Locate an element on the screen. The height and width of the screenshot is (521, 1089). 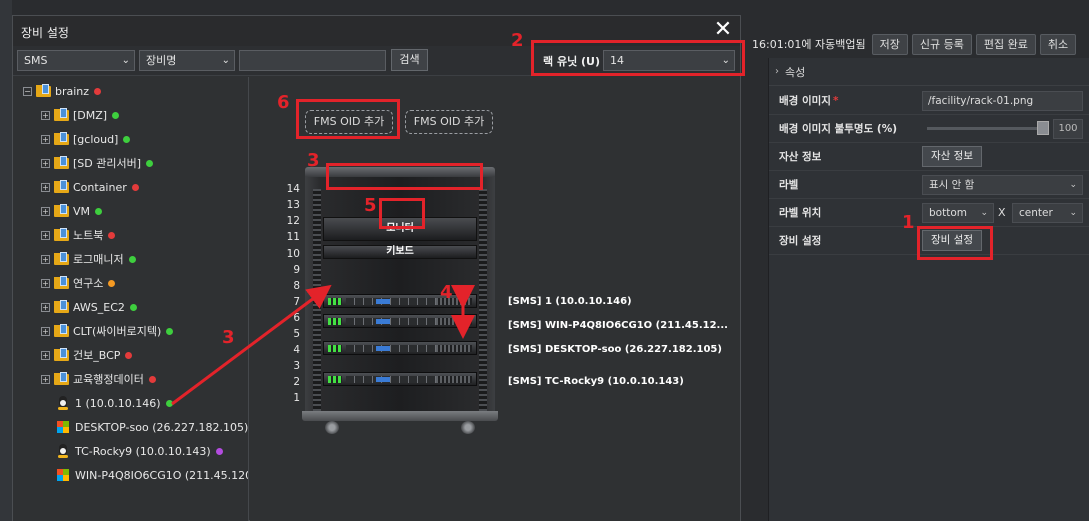
close-icon: ✕ is located at coordinates (723, 30).